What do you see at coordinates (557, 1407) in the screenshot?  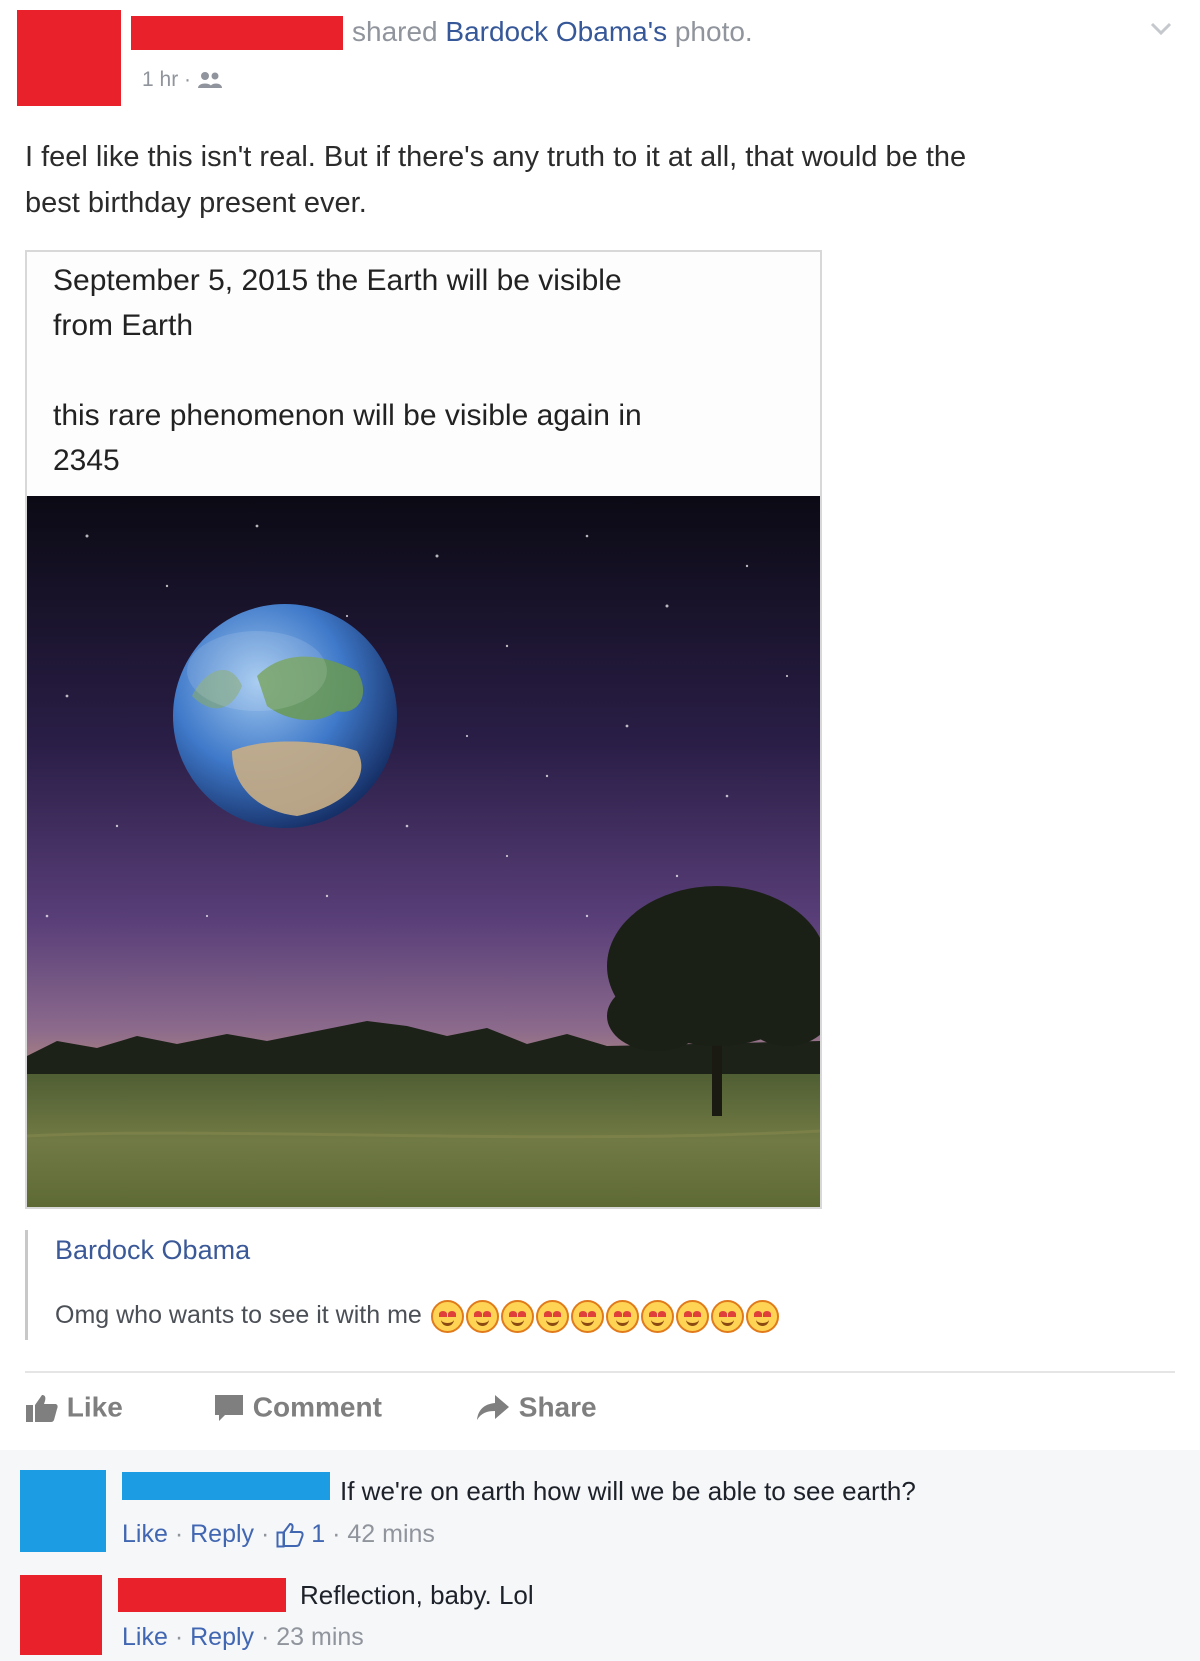 I see `share-label: Share` at bounding box center [557, 1407].